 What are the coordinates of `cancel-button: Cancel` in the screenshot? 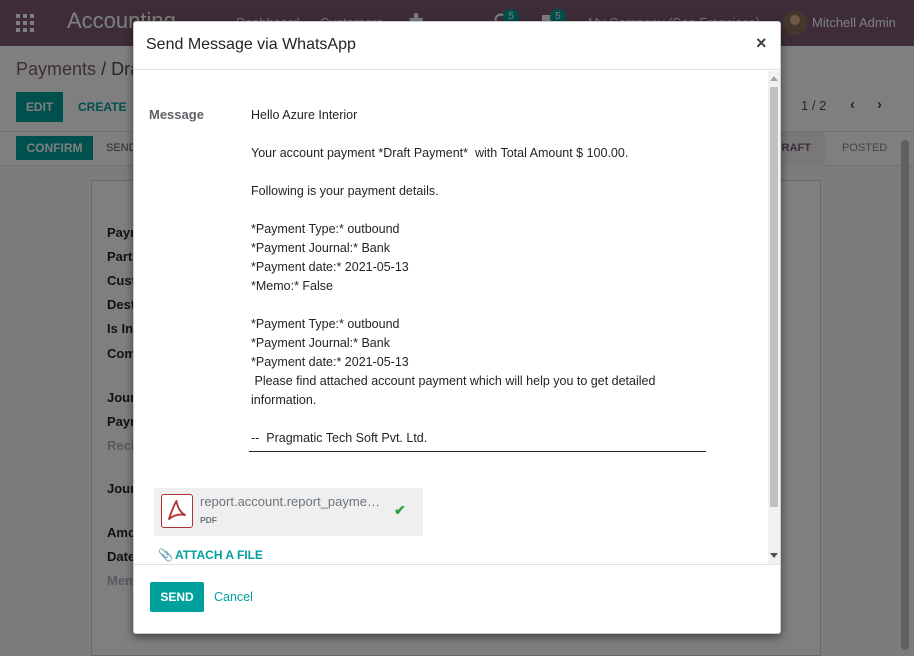 It's located at (233, 597).